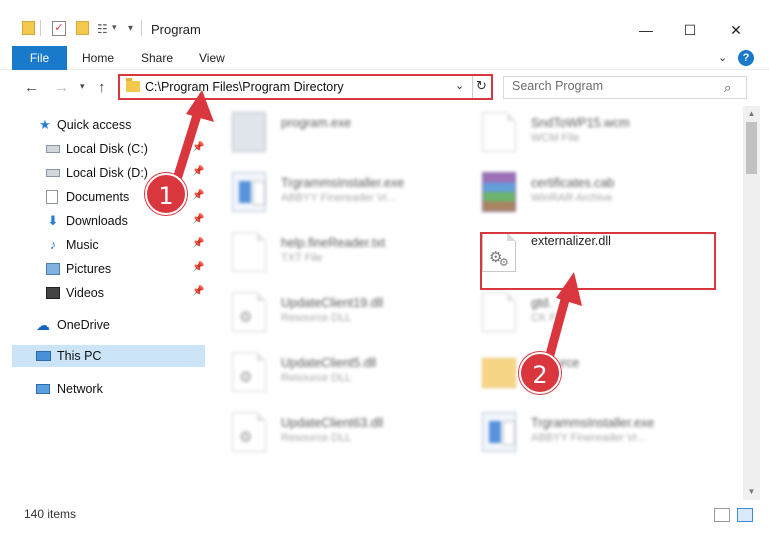 The image size is (769, 533). What do you see at coordinates (102, 87) in the screenshot?
I see `up-arrow-icon: ↑` at bounding box center [102, 87].